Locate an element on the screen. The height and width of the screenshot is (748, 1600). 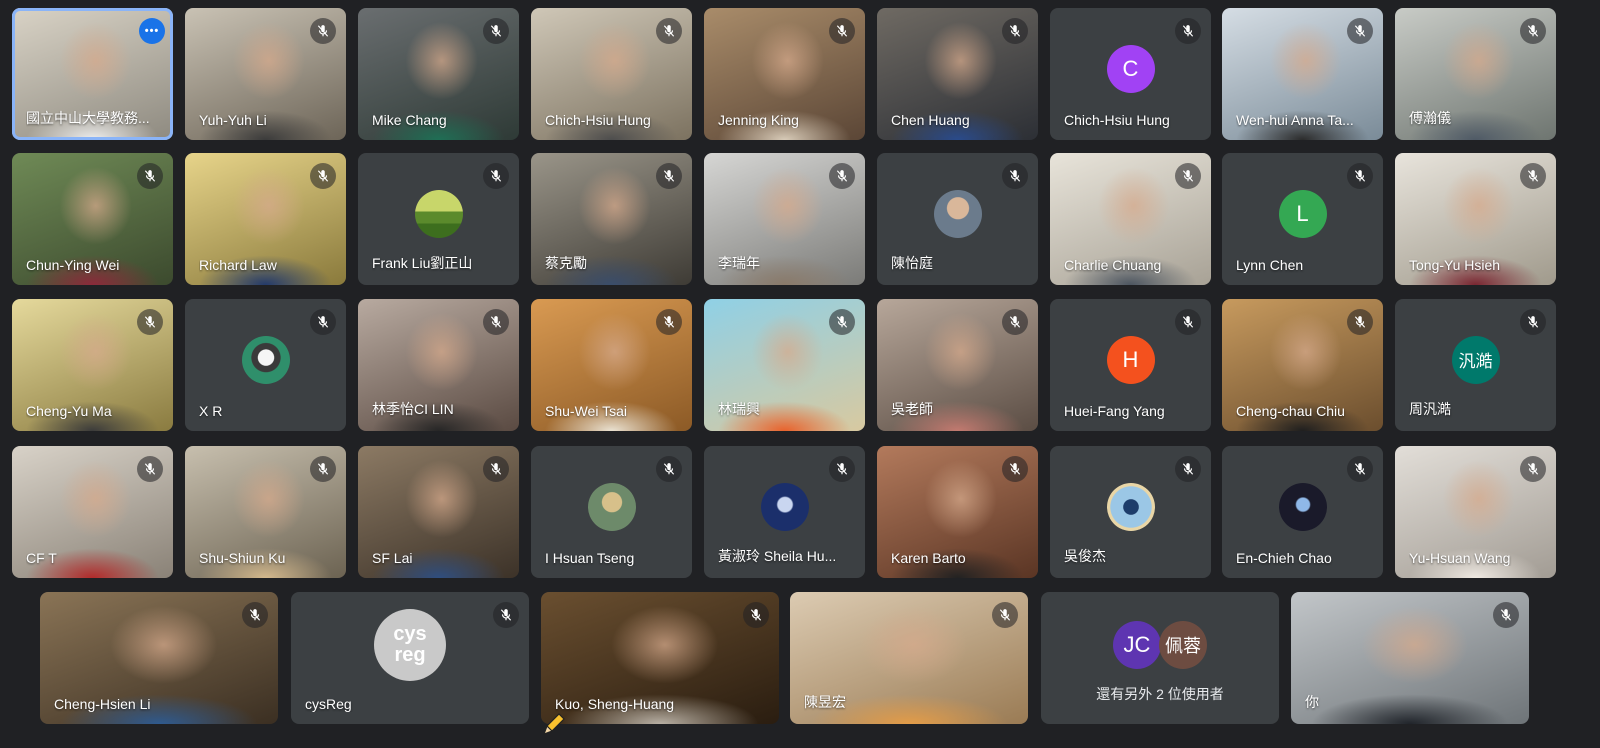
other-participants-label: 還有另外 2 位使用者 is located at coordinates (1160, 694).